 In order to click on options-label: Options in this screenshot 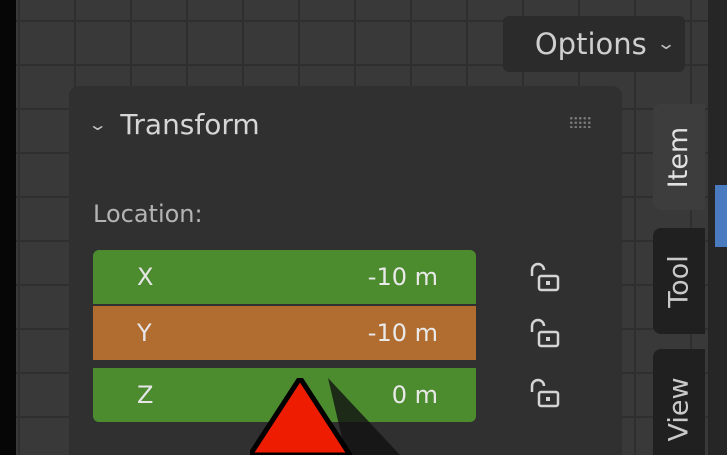, I will do `click(590, 44)`.